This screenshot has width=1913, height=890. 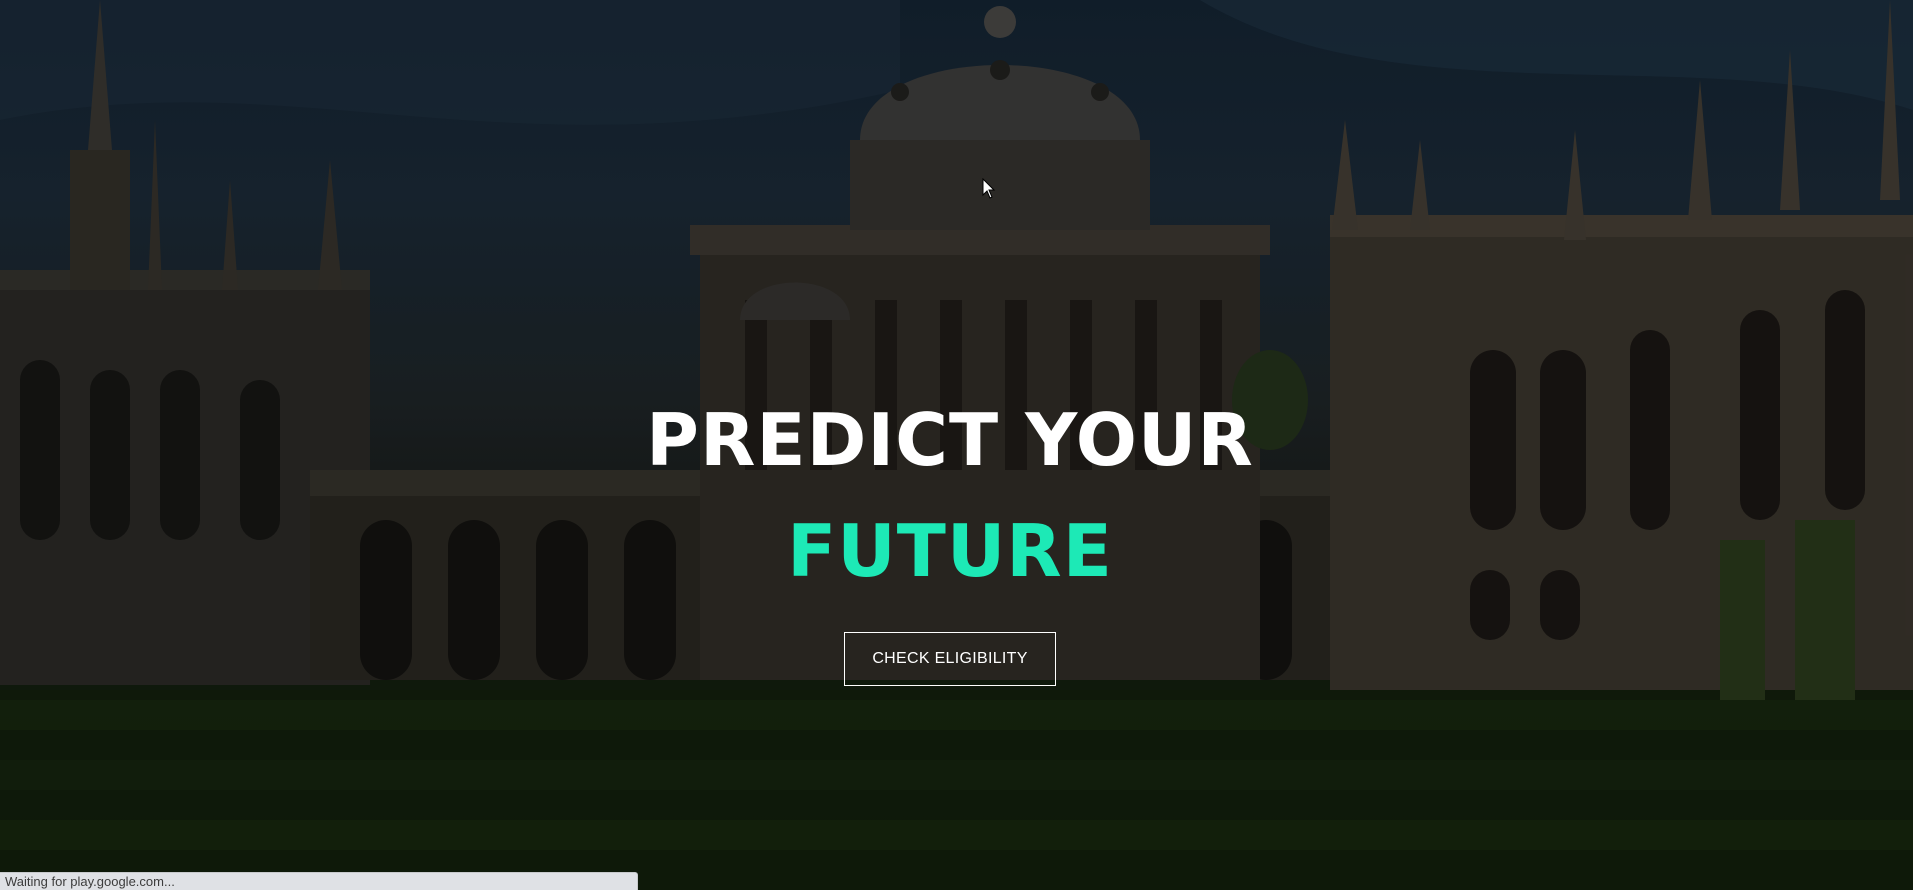 What do you see at coordinates (950, 551) in the screenshot?
I see `hero-headline-line2: FUTURE` at bounding box center [950, 551].